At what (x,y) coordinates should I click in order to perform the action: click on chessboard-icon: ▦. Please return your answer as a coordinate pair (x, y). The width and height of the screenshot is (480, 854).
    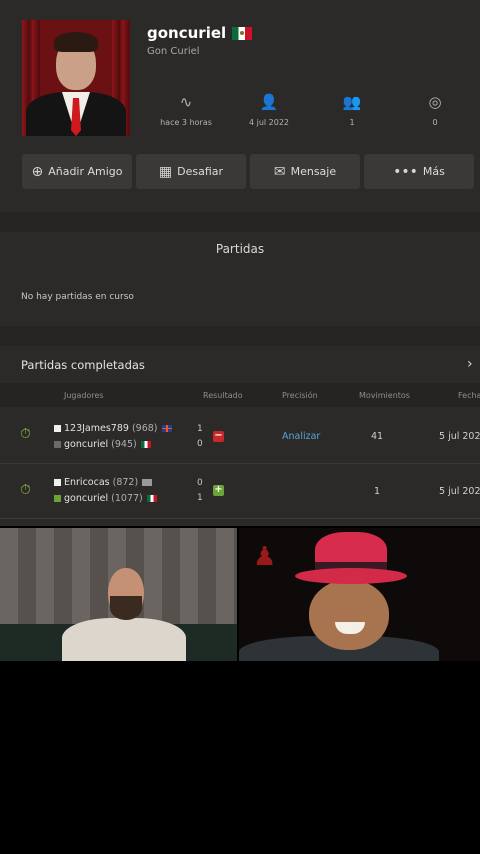
    Looking at the image, I should click on (165, 171).